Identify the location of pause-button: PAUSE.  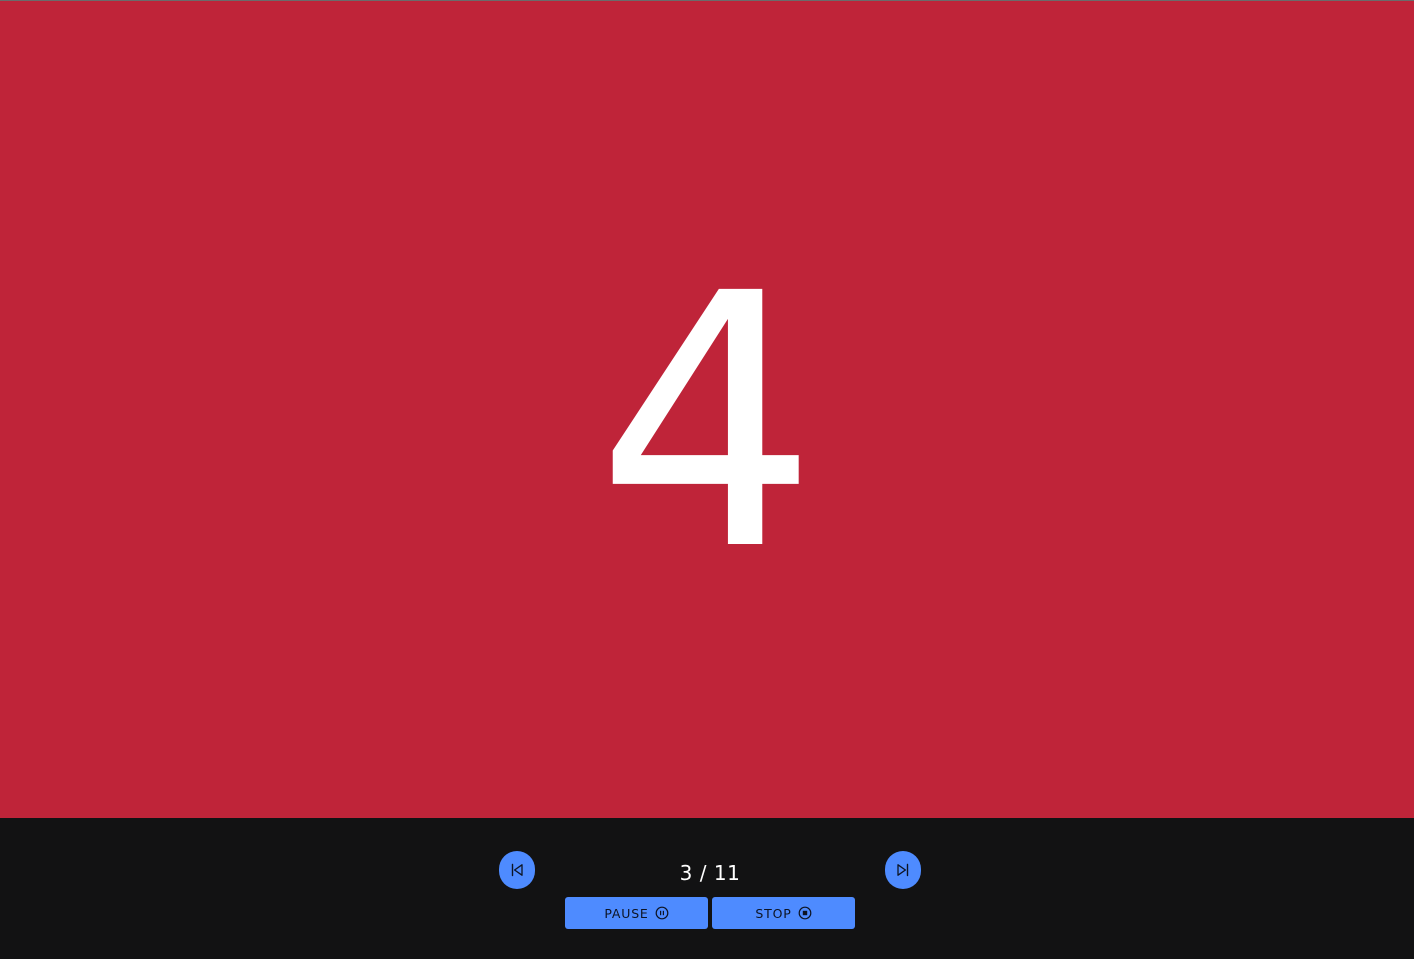
(636, 913).